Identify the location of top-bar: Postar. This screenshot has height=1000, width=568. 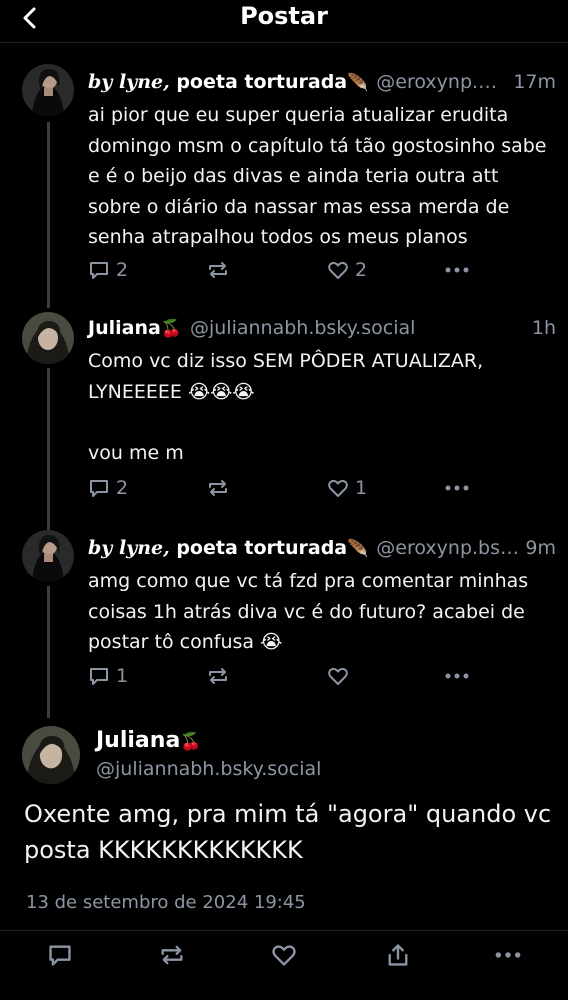
(284, 21).